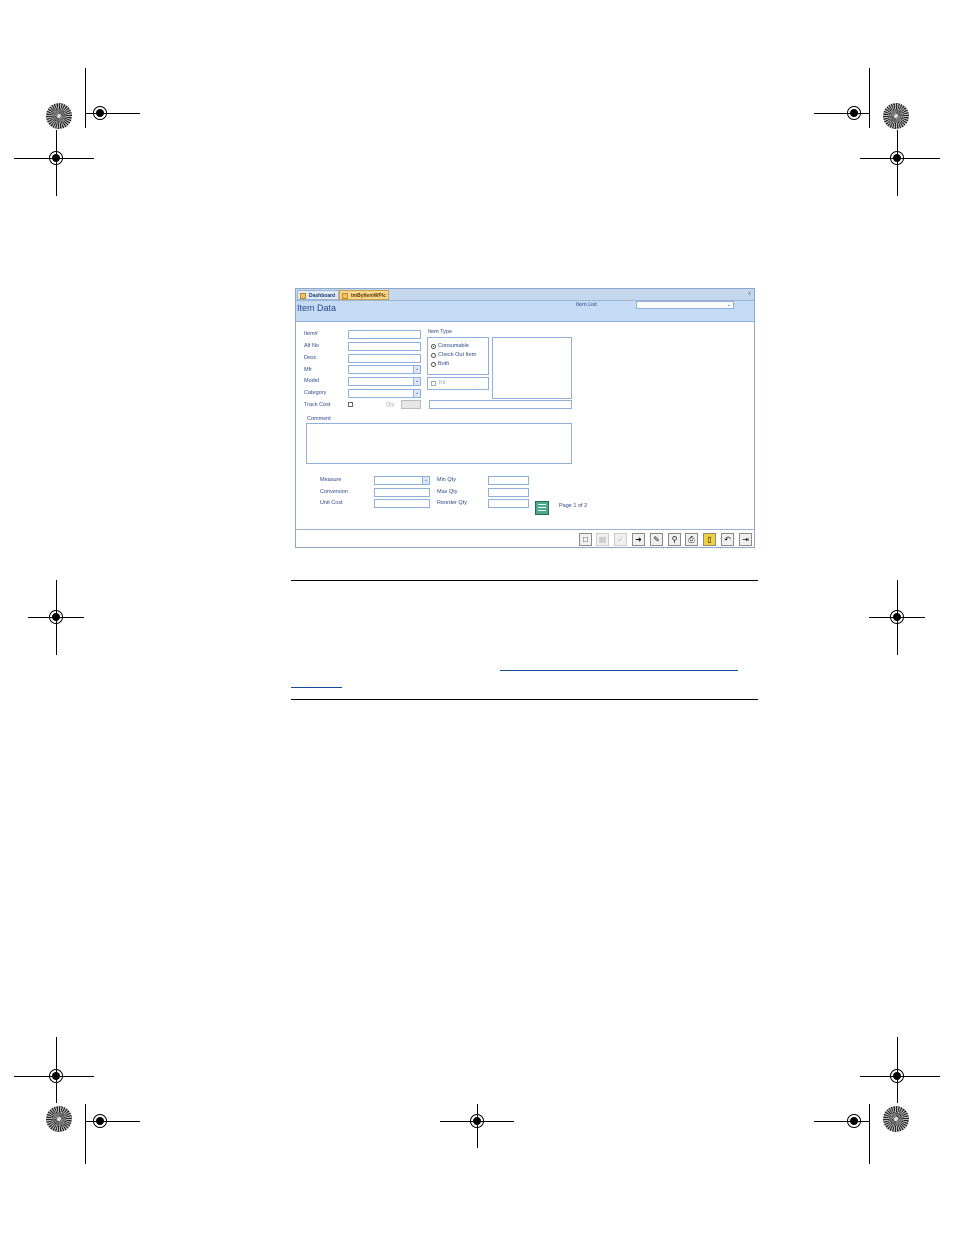 This screenshot has width=954, height=1235. Describe the element at coordinates (402, 503) in the screenshot. I see `unit-cost-field` at that location.